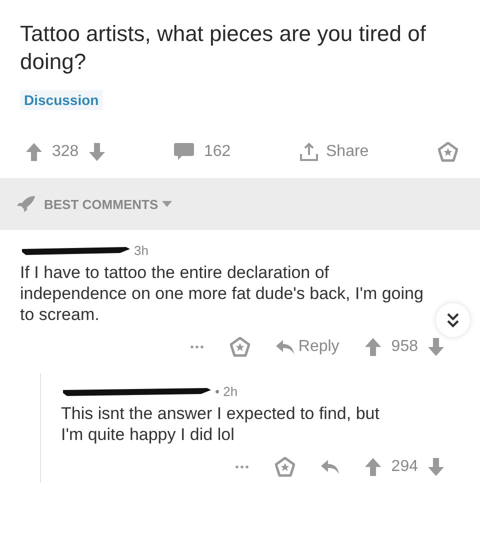  I want to click on comment-icon, so click(184, 152).